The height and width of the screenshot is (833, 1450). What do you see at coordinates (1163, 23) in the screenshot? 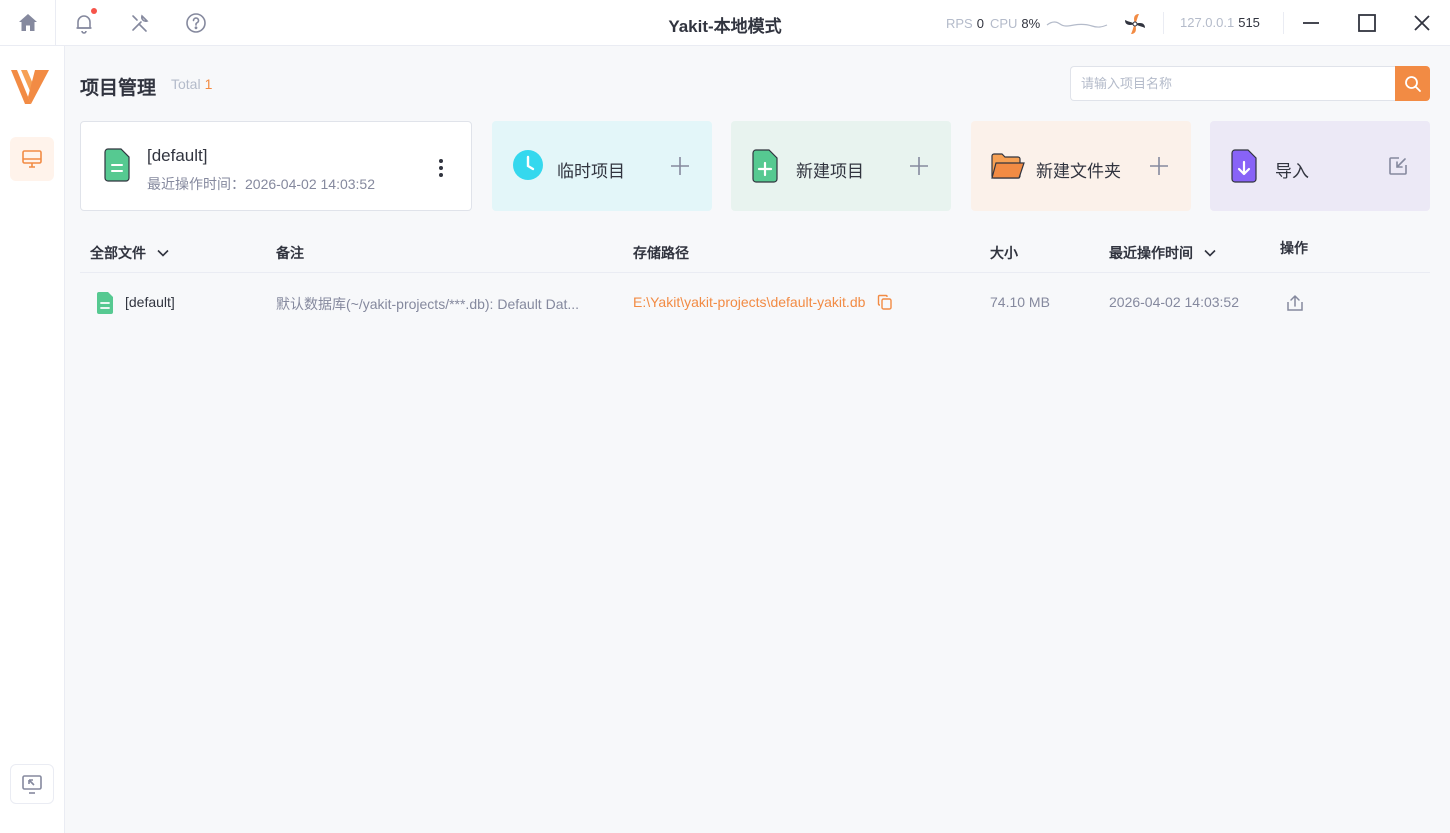
I see `divider` at bounding box center [1163, 23].